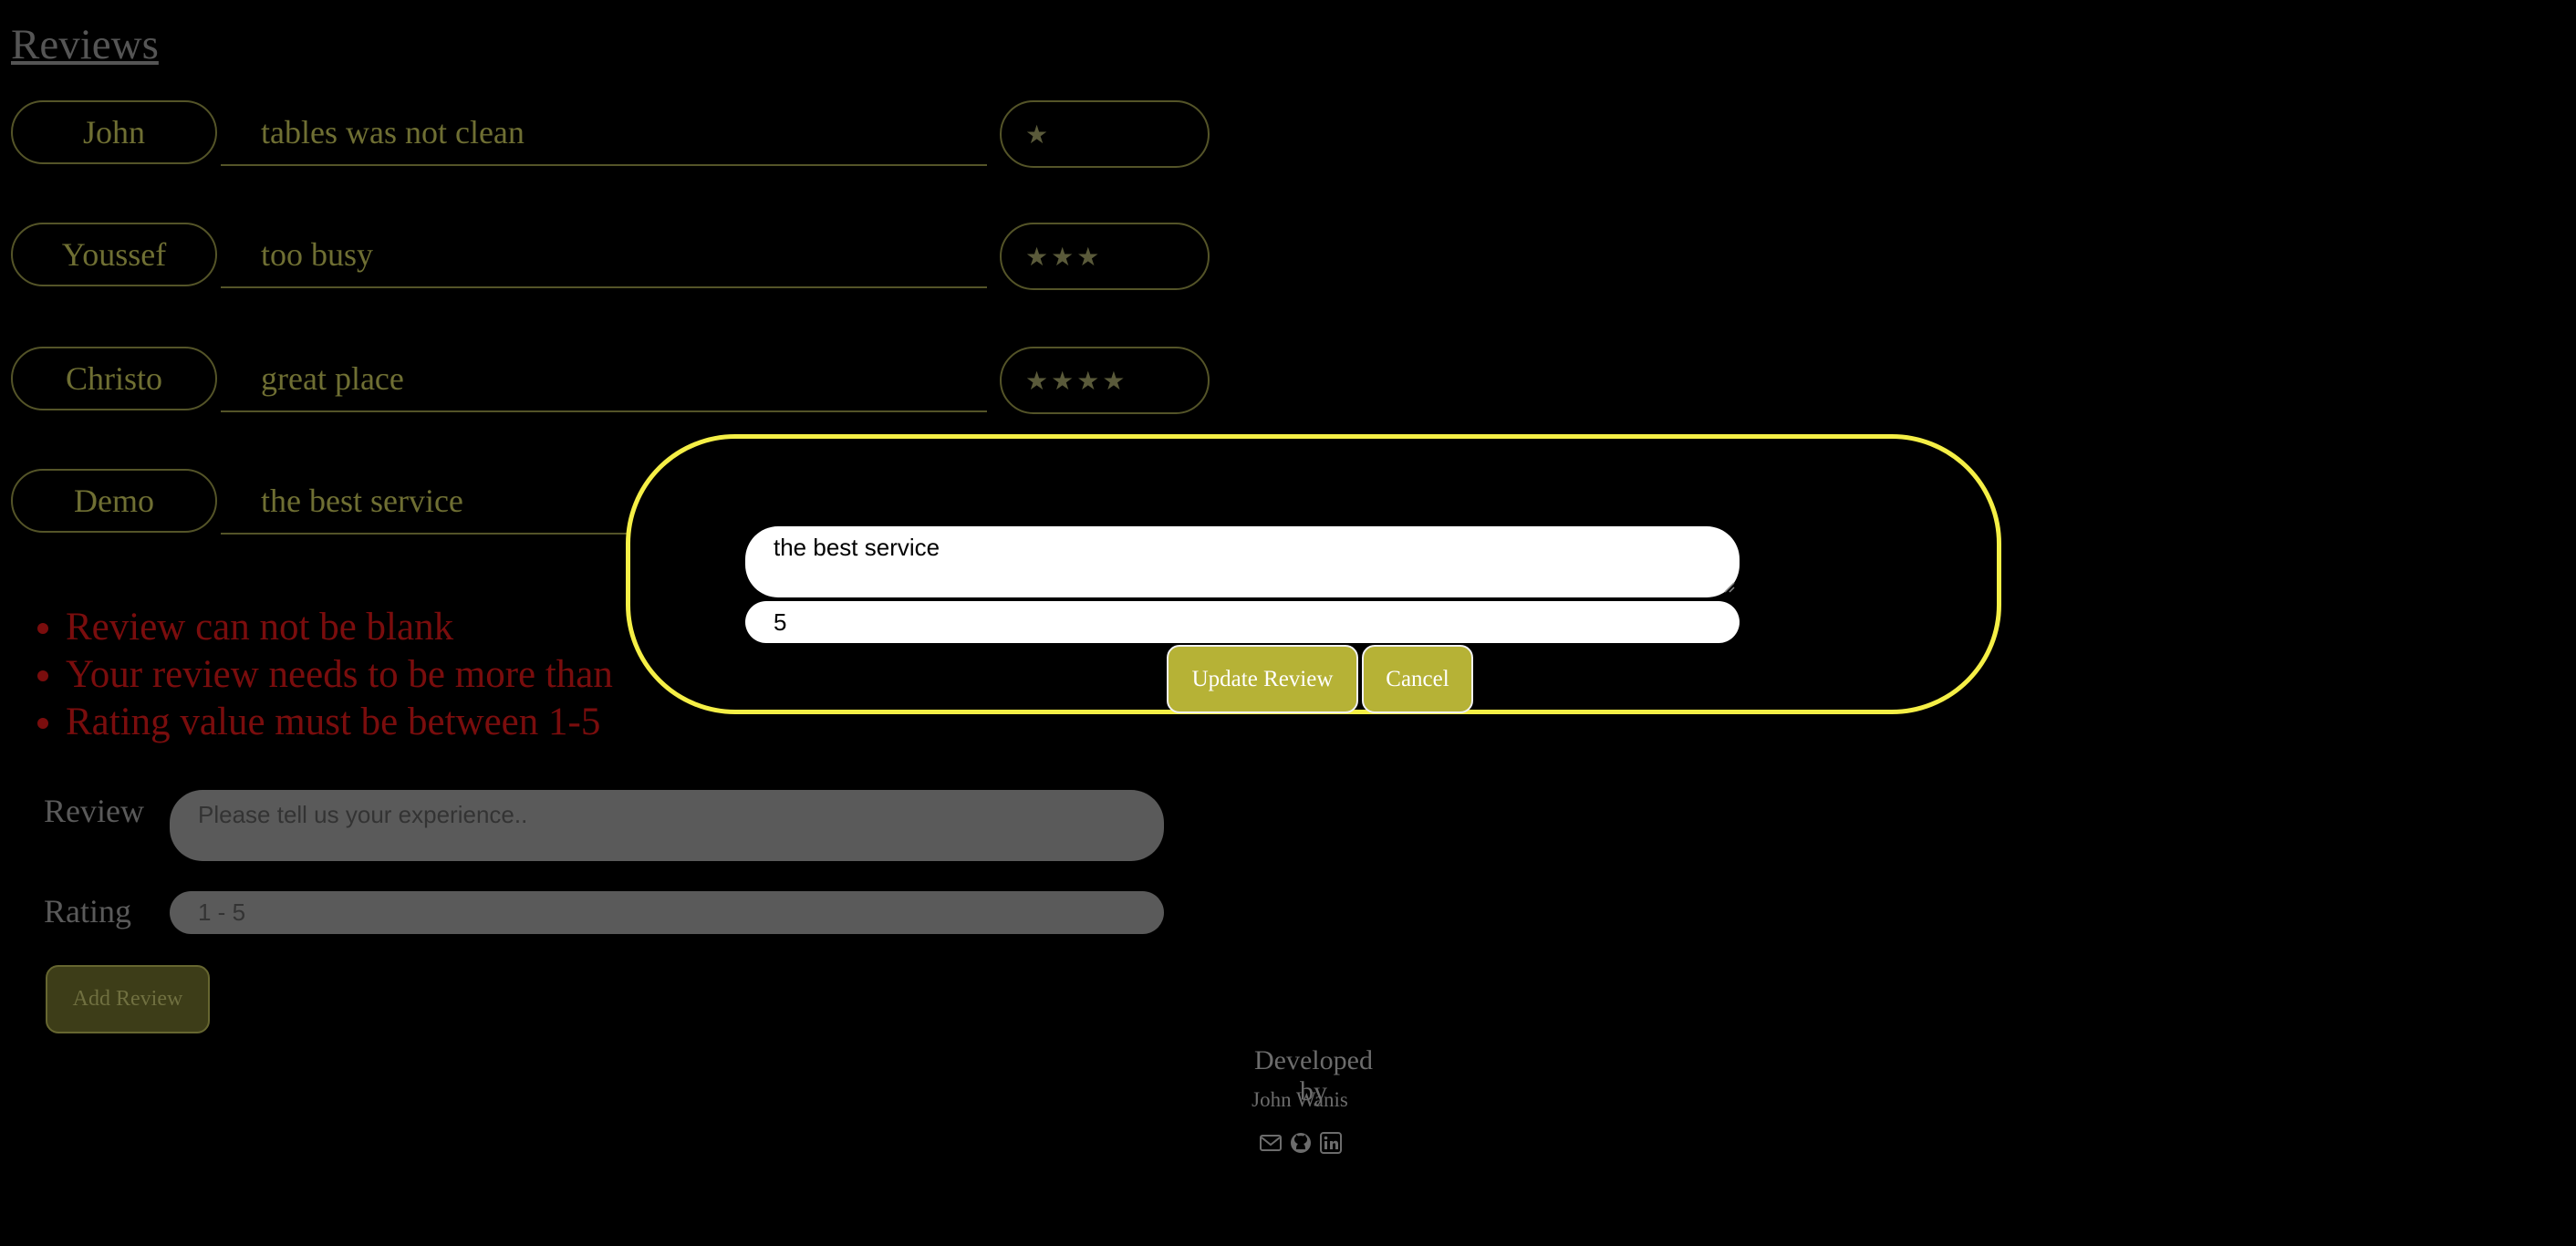 This screenshot has height=1246, width=2576. I want to click on review-text: too busy, so click(604, 255).